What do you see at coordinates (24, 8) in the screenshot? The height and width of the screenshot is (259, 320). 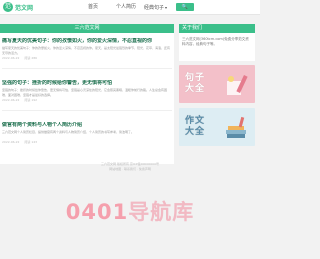 I see `logo-text: 范文网` at bounding box center [24, 8].